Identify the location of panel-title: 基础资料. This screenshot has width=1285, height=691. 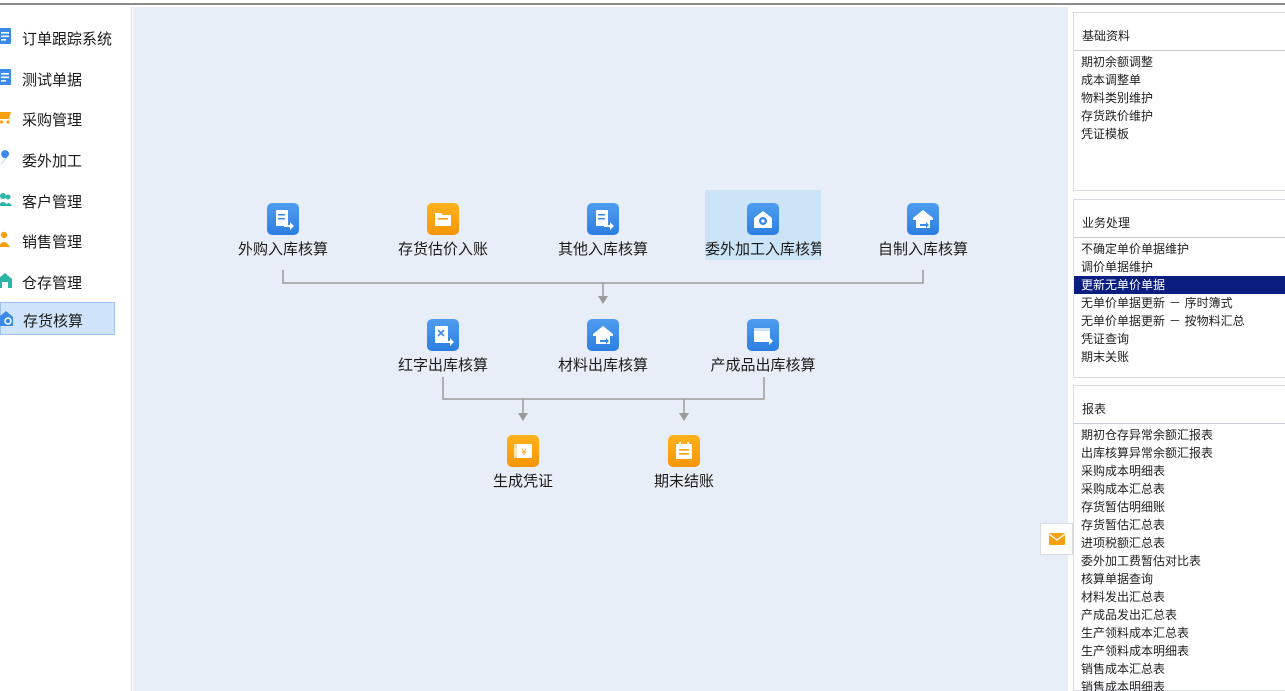
(1106, 36).